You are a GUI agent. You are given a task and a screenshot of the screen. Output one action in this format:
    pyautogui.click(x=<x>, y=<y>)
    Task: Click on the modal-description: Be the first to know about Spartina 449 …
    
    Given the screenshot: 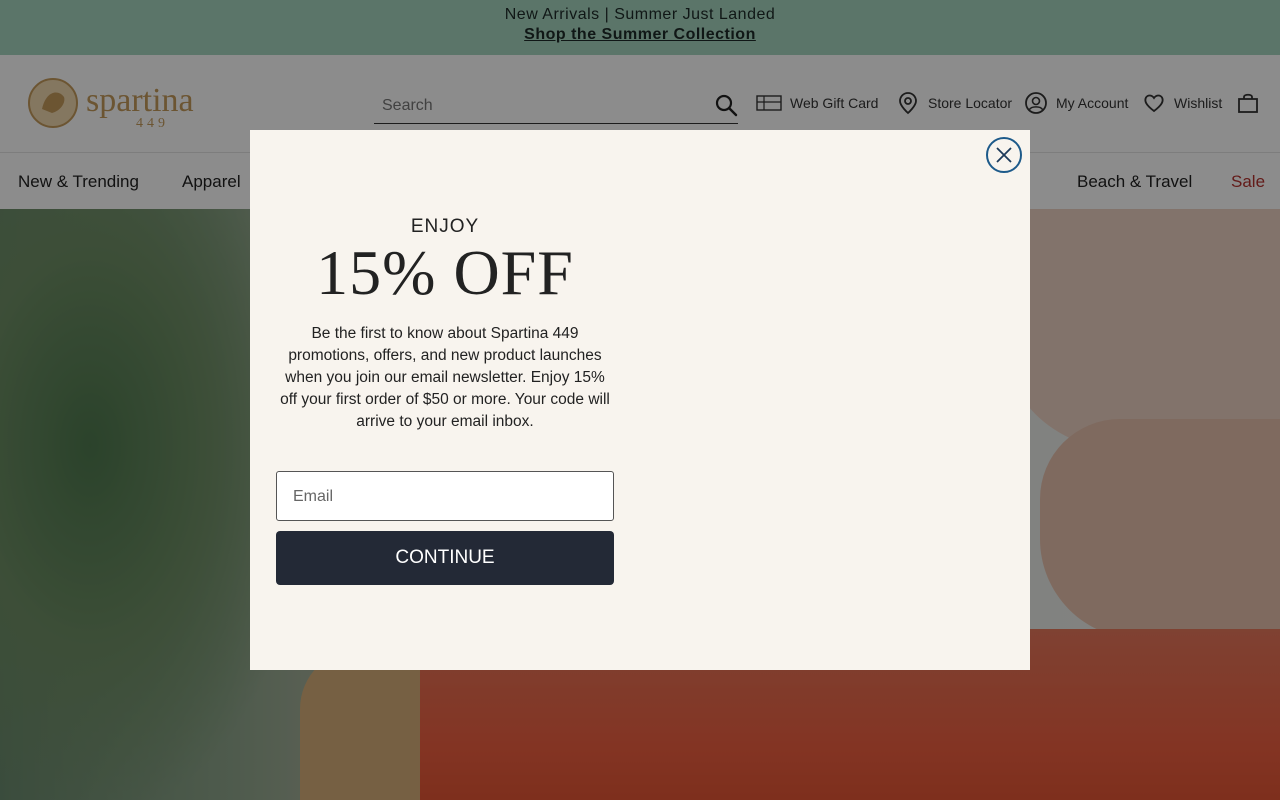 What is the action you would take?
    pyautogui.click(x=445, y=377)
    